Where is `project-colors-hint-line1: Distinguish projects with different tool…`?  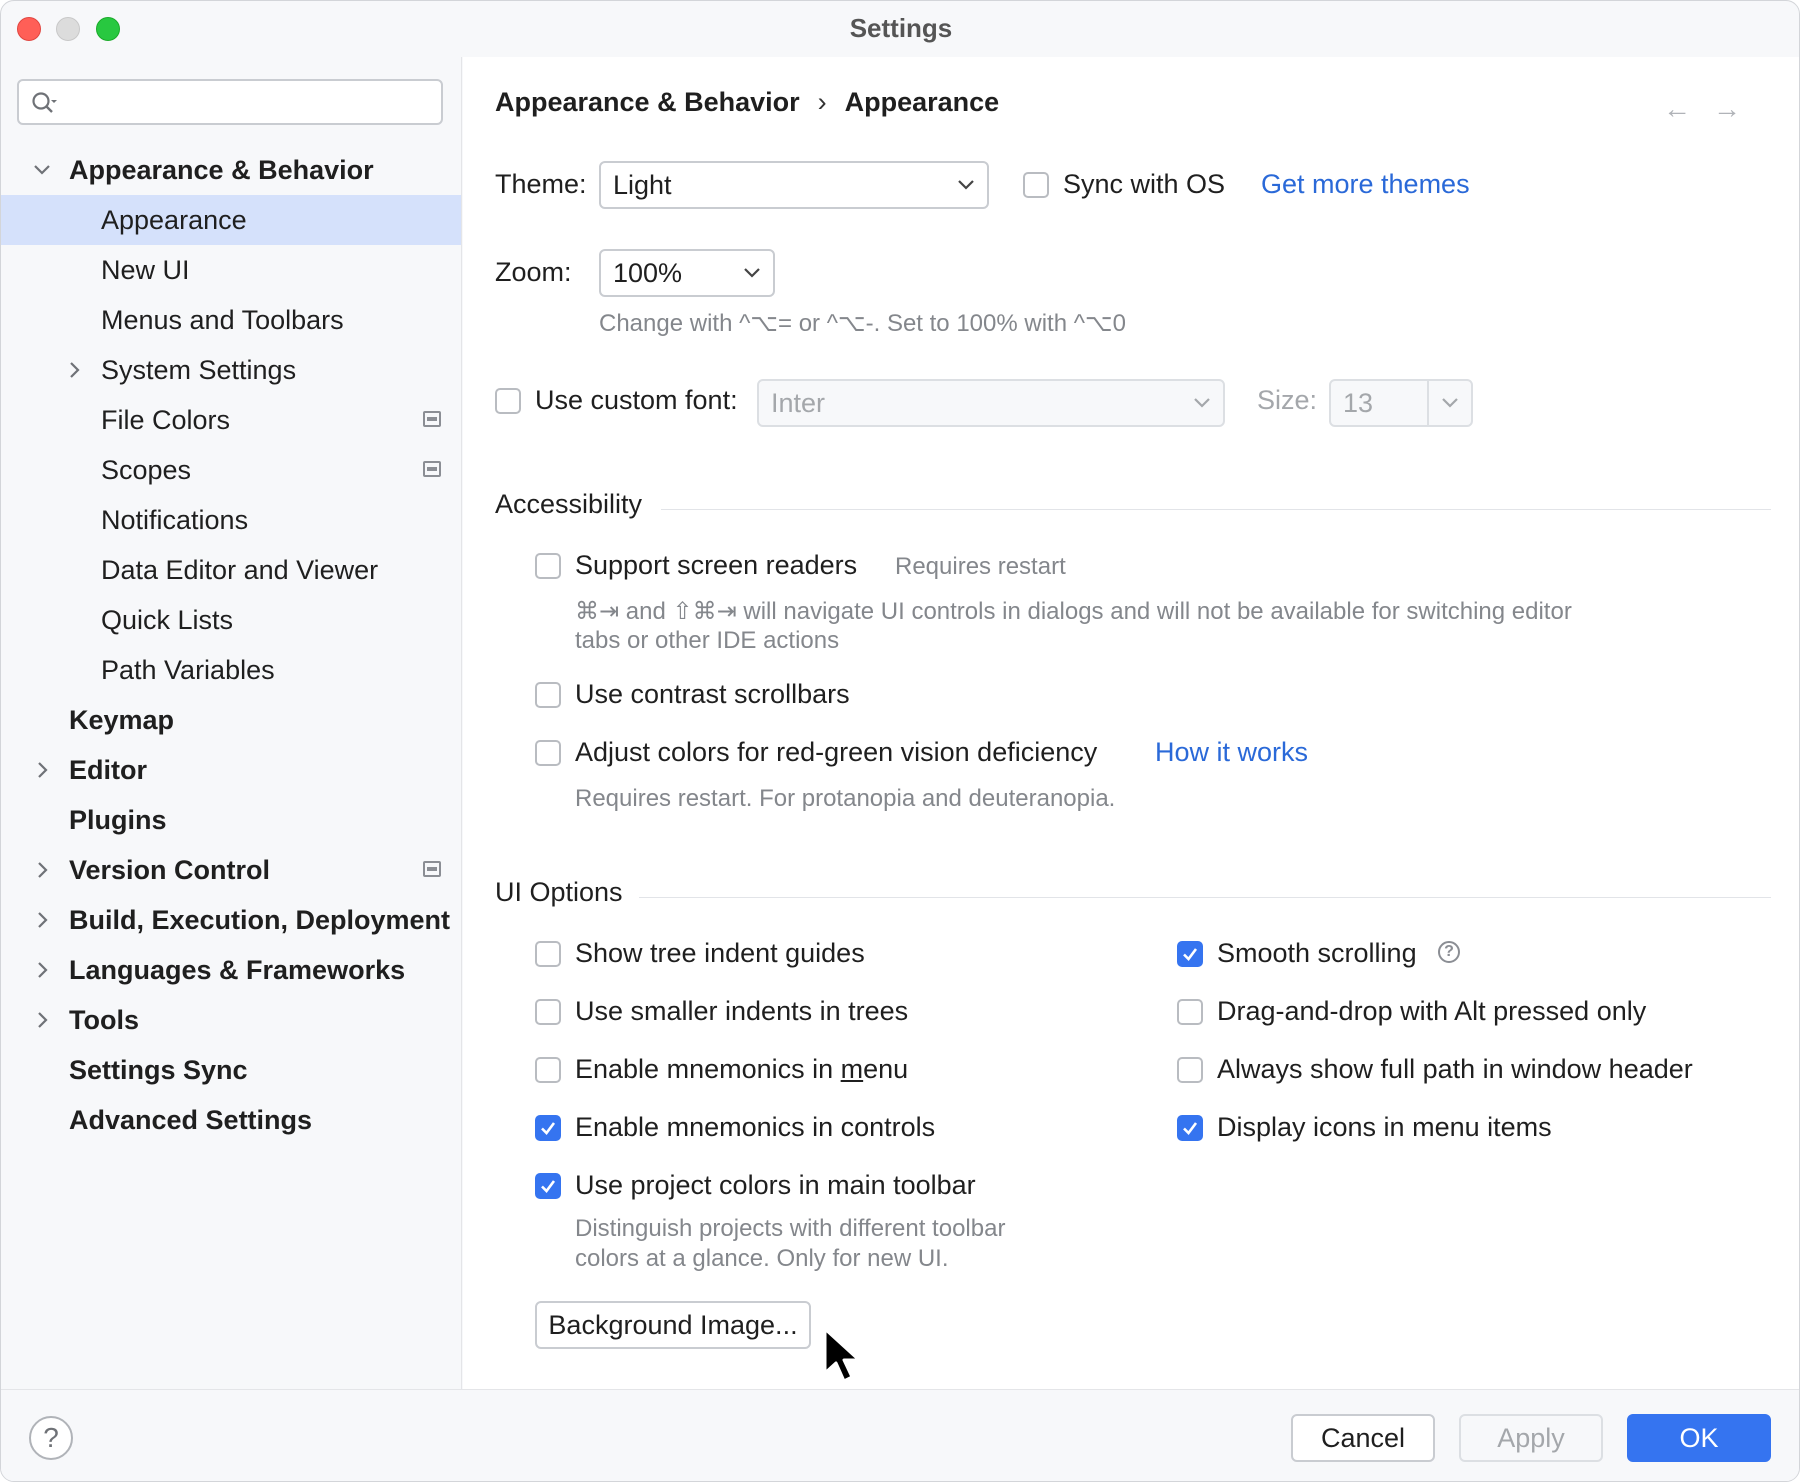
project-colors-hint-line1: Distinguish projects with different tool… is located at coordinates (790, 1229).